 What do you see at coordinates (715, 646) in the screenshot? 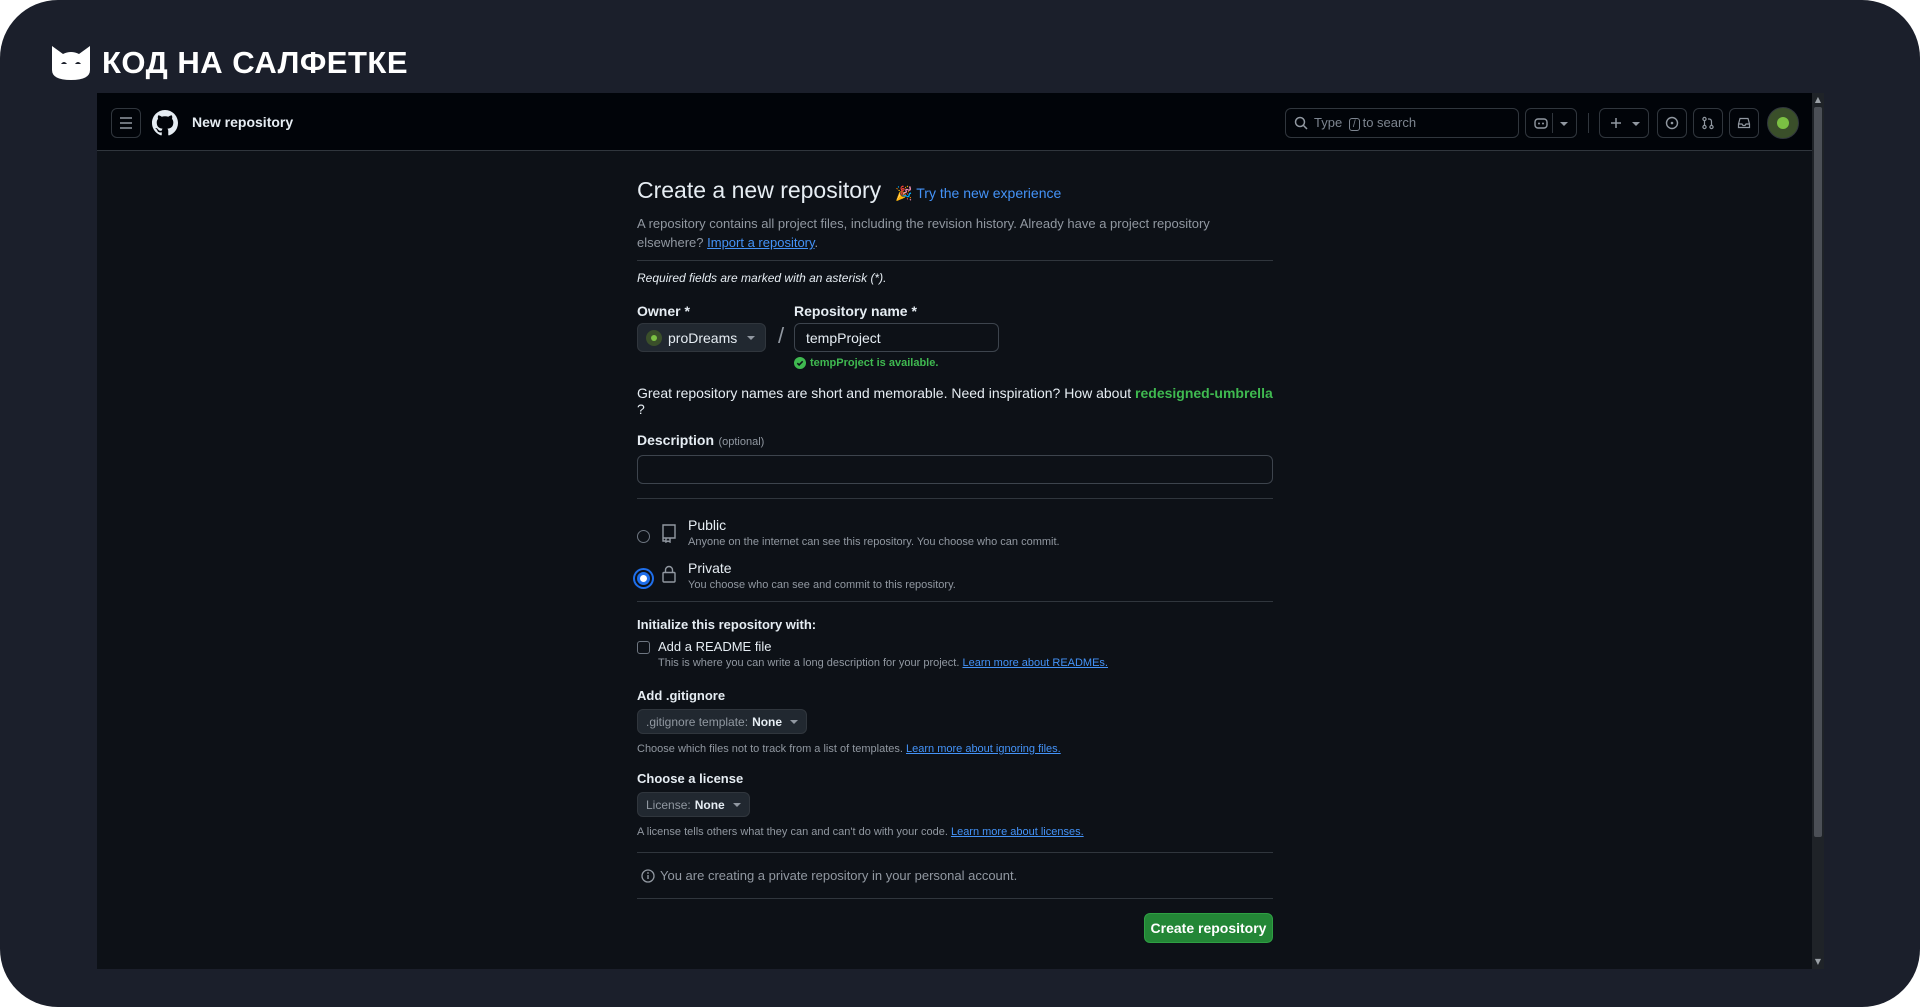
I see `readme-label: Add a README file` at bounding box center [715, 646].